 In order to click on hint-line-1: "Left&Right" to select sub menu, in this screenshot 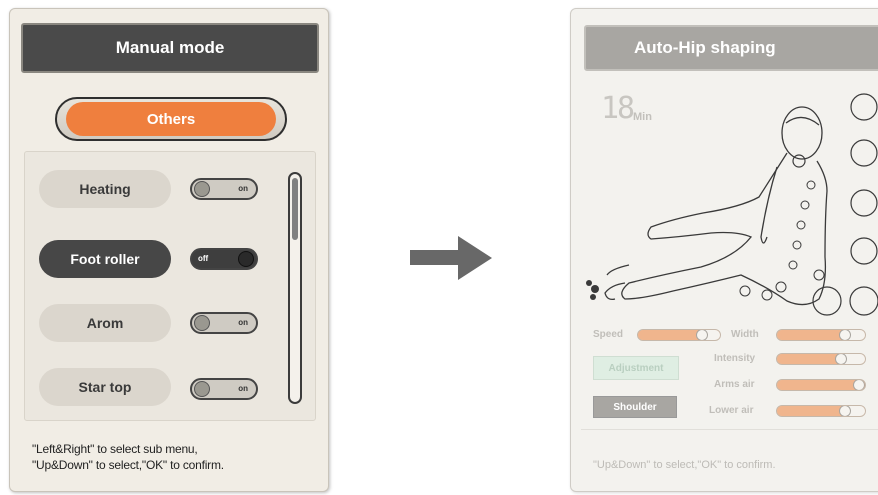, I will do `click(115, 449)`.